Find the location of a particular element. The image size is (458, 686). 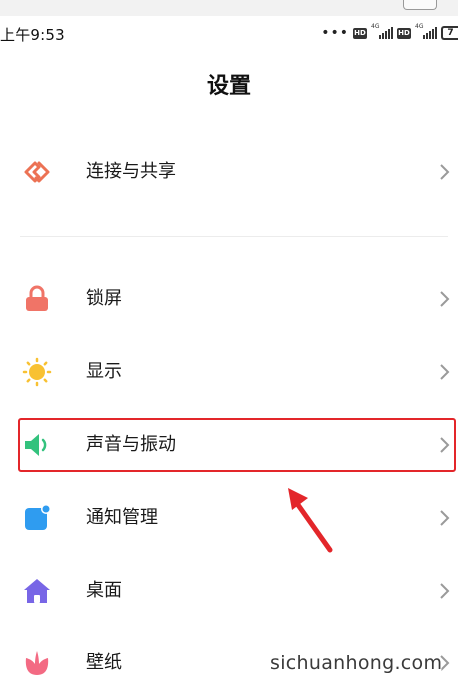

settings-item-home-screen: 桌面 is located at coordinates (229, 591).